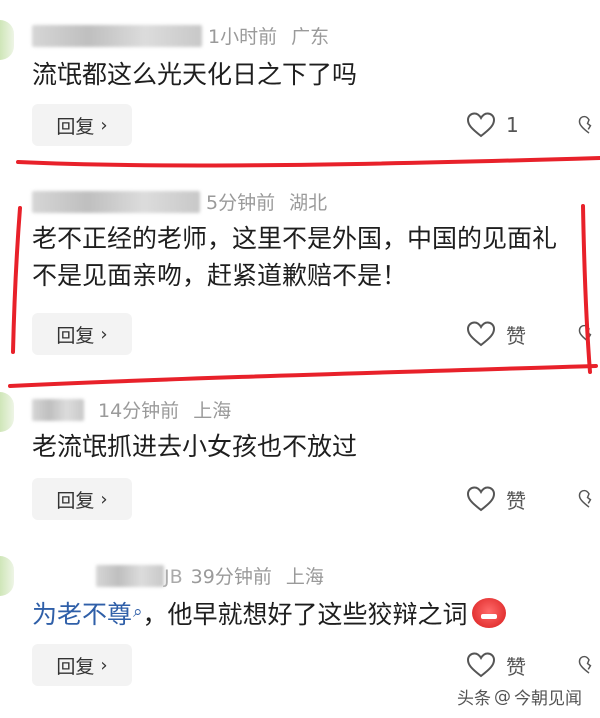  What do you see at coordinates (16, 280) in the screenshot?
I see `annotation-left-line` at bounding box center [16, 280].